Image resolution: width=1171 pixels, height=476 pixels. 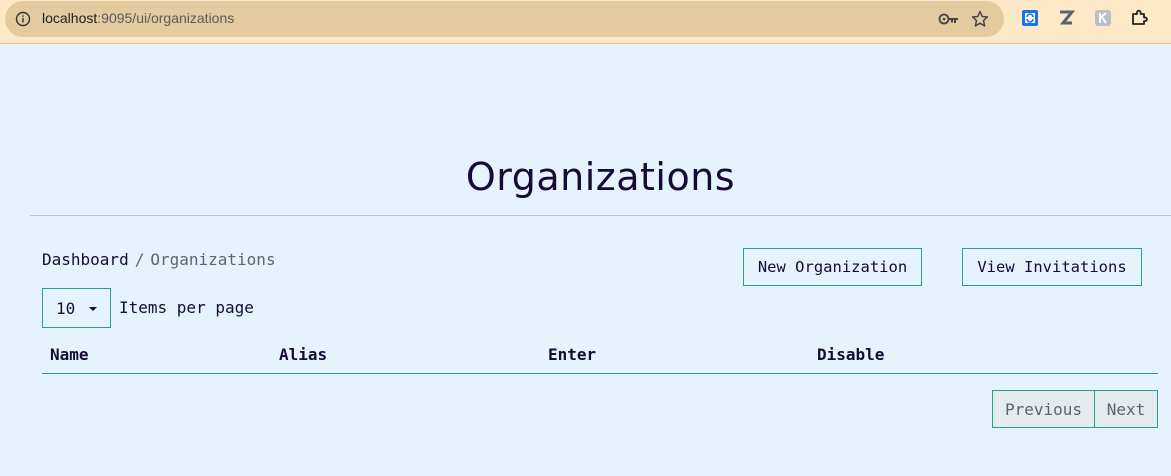 What do you see at coordinates (851, 354) in the screenshot?
I see `column-header-disable: Disable` at bounding box center [851, 354].